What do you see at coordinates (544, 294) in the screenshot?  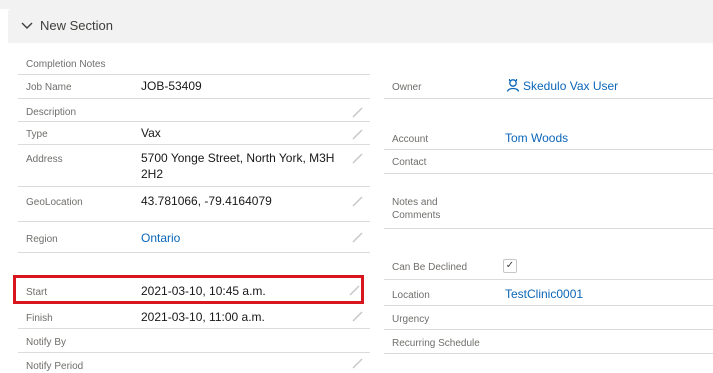 I see `location-link: TestClinic0001` at bounding box center [544, 294].